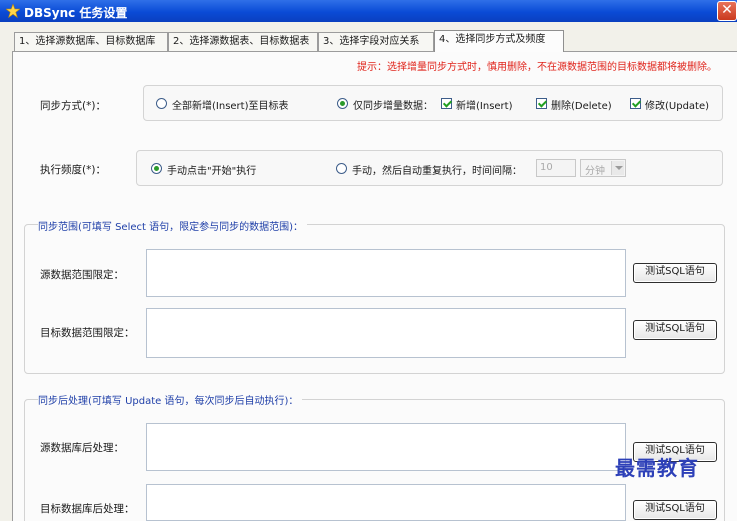 This screenshot has height=521, width=737. Describe the element at coordinates (595, 171) in the screenshot. I see `interval-unit-value: 分钟` at that location.